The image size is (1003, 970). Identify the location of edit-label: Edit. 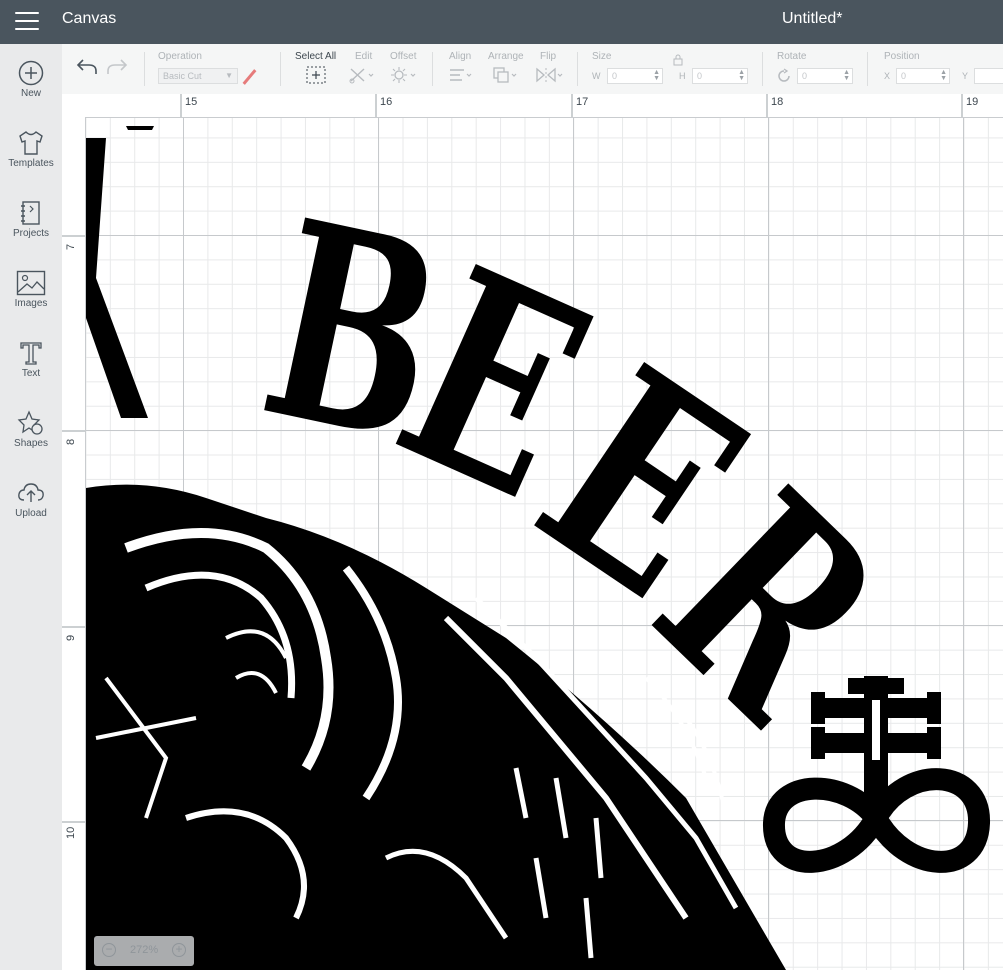
(364, 56).